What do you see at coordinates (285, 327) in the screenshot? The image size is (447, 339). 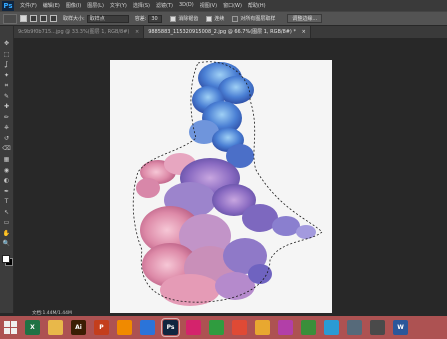 I see `media-app-icon` at bounding box center [285, 327].